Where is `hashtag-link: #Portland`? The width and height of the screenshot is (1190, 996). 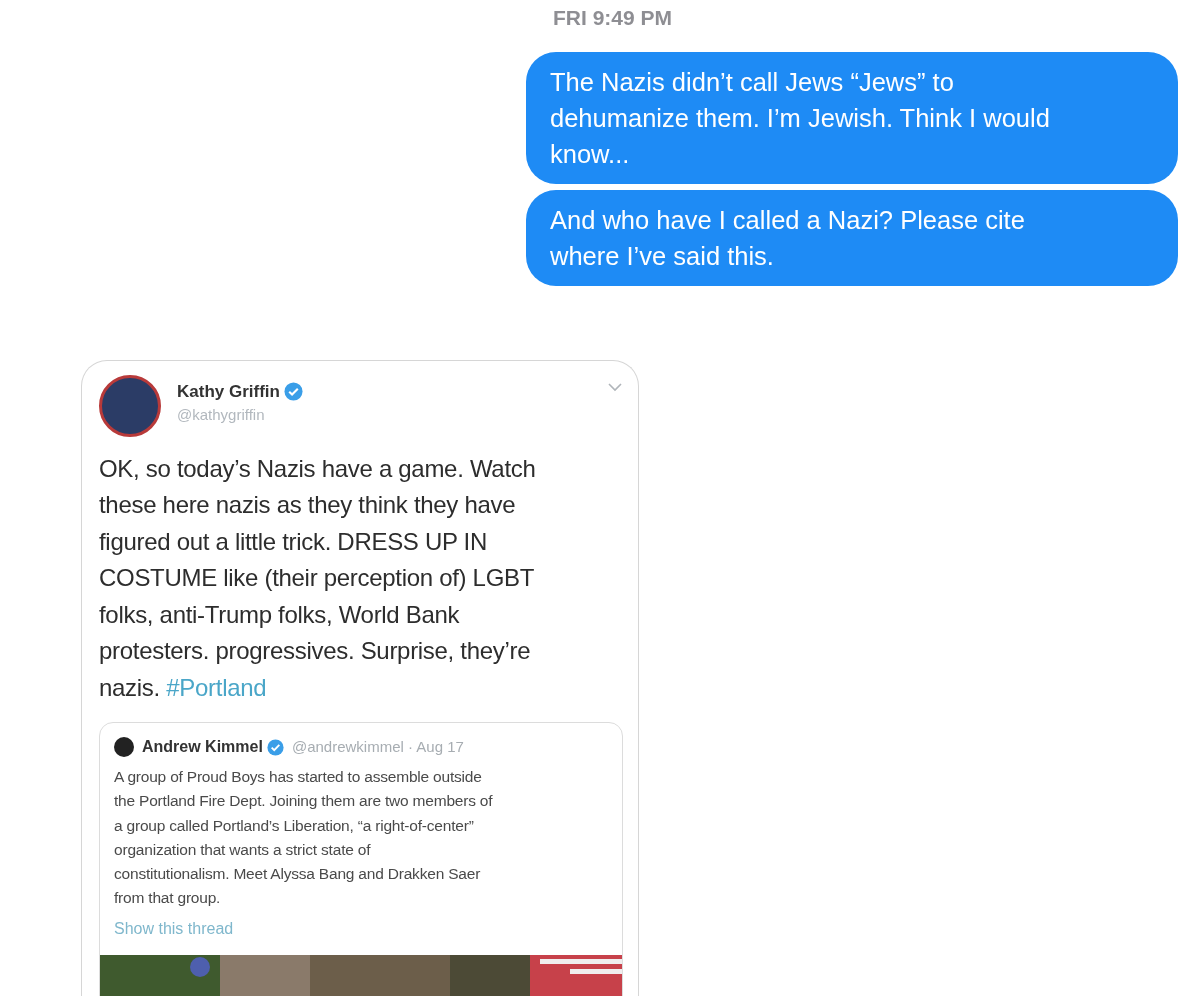 hashtag-link: #Portland is located at coordinates (216, 687).